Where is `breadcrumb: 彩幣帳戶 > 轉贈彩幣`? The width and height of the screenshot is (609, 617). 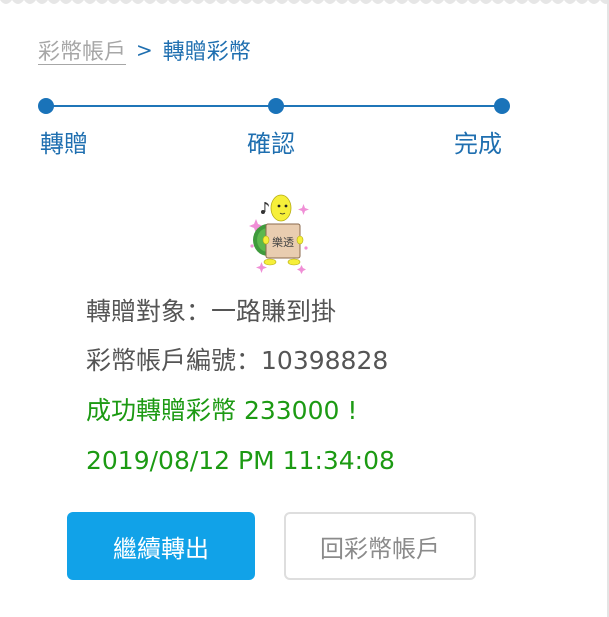 breadcrumb: 彩幣帳戶 > 轉贈彩幣 is located at coordinates (144, 50).